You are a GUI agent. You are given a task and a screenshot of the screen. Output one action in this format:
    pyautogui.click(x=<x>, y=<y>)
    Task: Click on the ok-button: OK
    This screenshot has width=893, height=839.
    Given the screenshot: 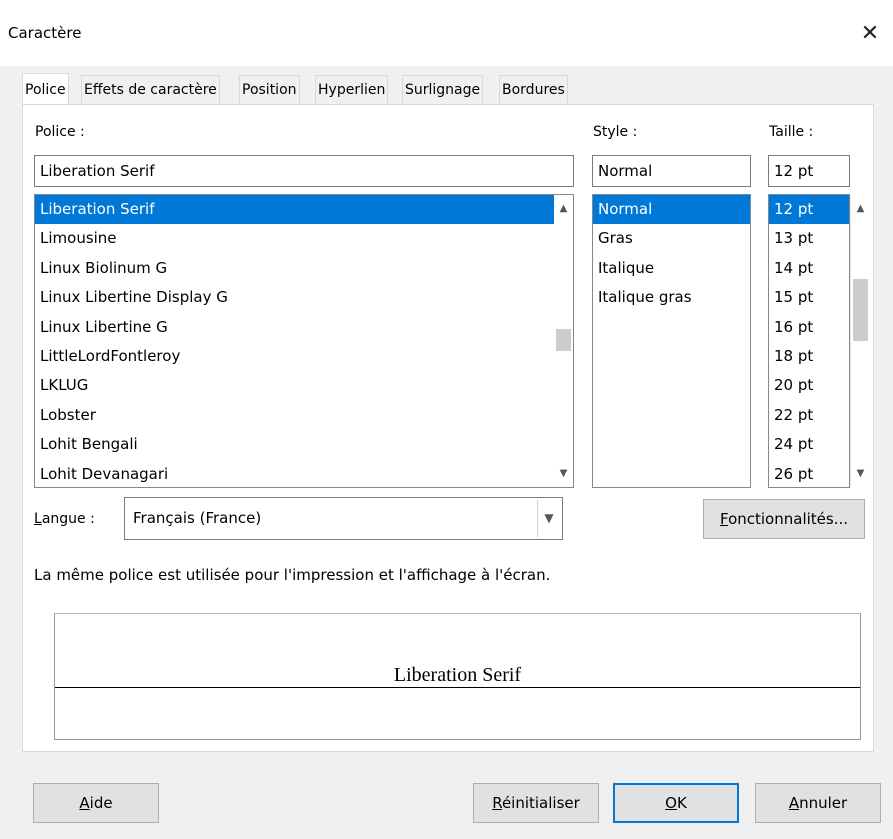 What is the action you would take?
    pyautogui.click(x=676, y=803)
    